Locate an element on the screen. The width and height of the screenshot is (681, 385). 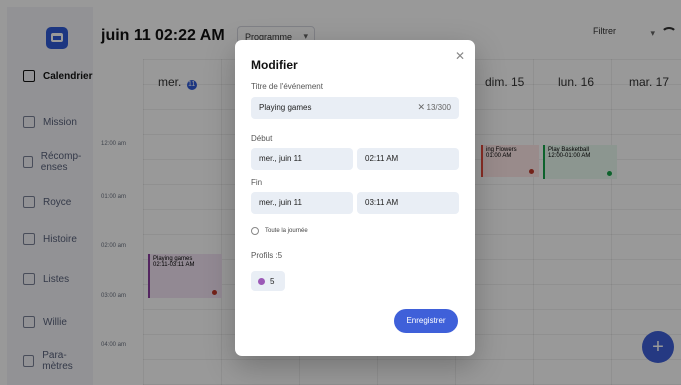
profile-dot-icon is located at coordinates (261, 281).